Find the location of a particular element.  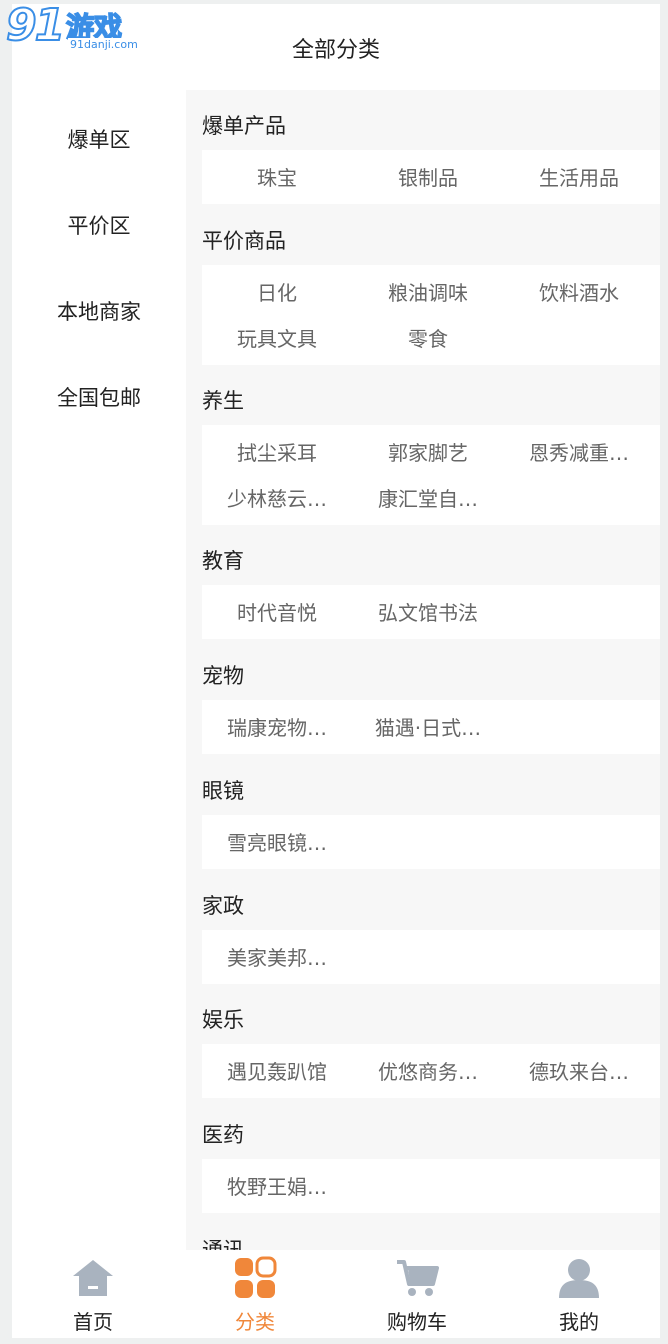

tab-home: 首页 is located at coordinates (93, 1294).